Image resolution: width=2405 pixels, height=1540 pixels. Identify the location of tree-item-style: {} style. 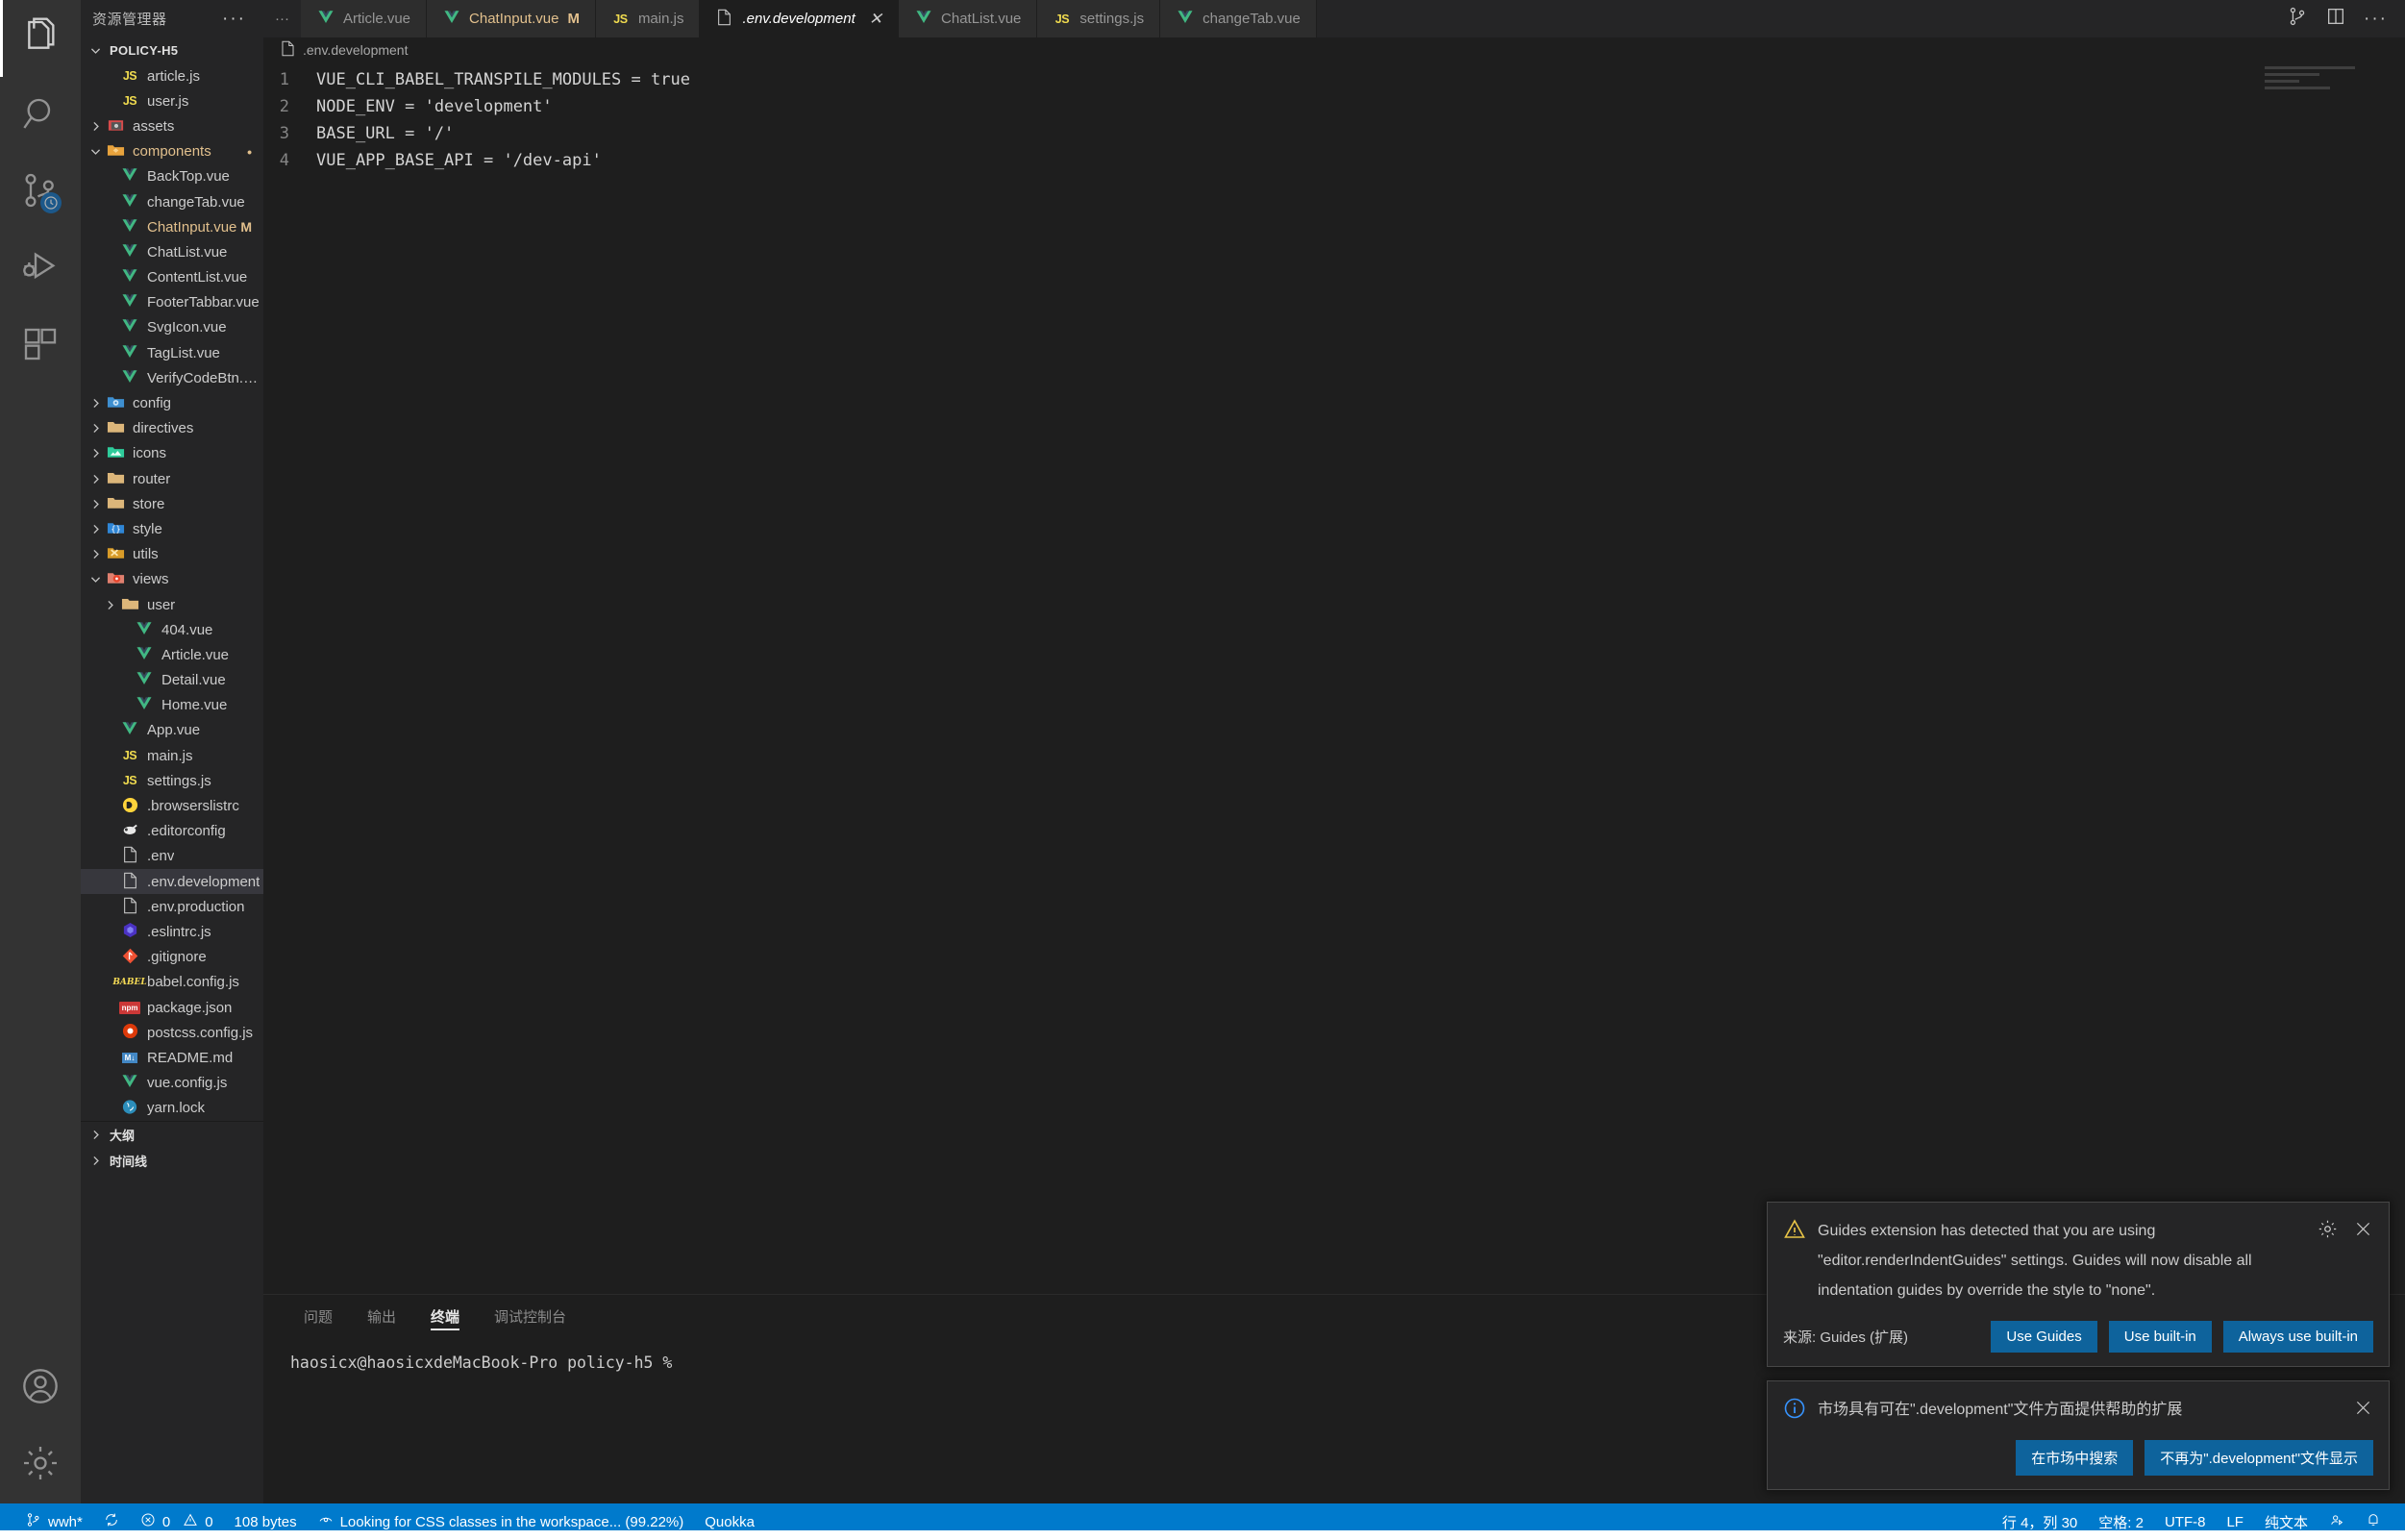
(172, 528).